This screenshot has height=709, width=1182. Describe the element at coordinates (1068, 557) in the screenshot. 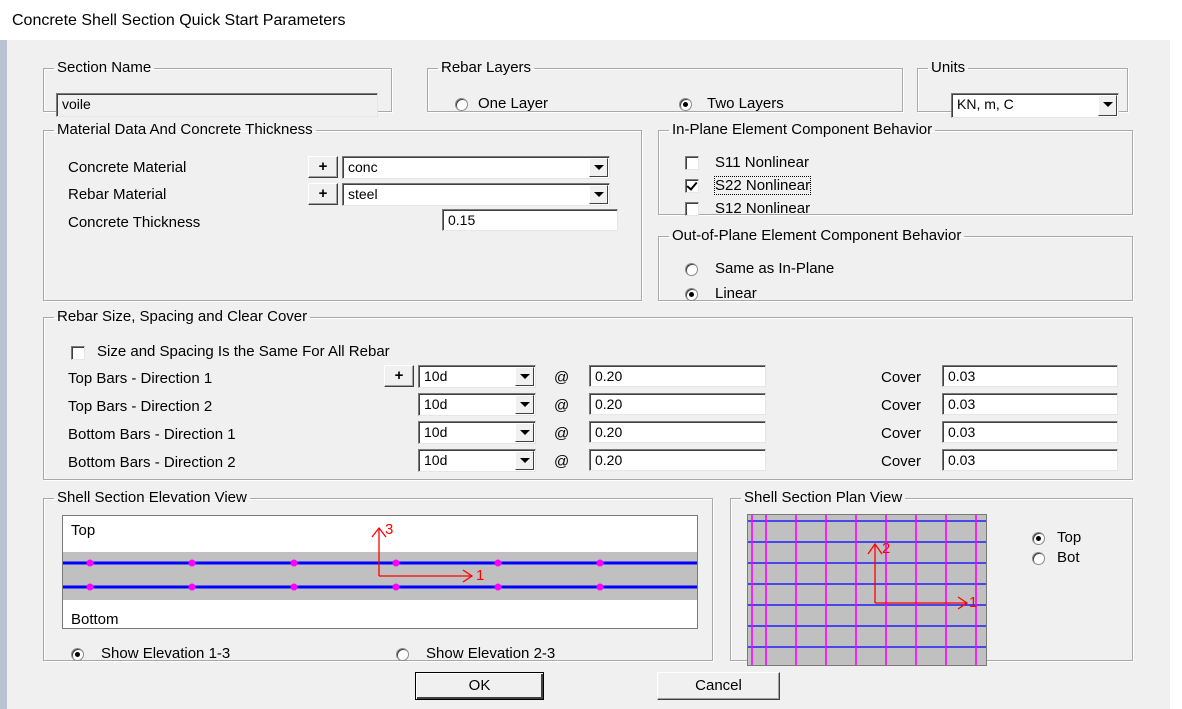

I see `plan-bot-label: Bot` at that location.